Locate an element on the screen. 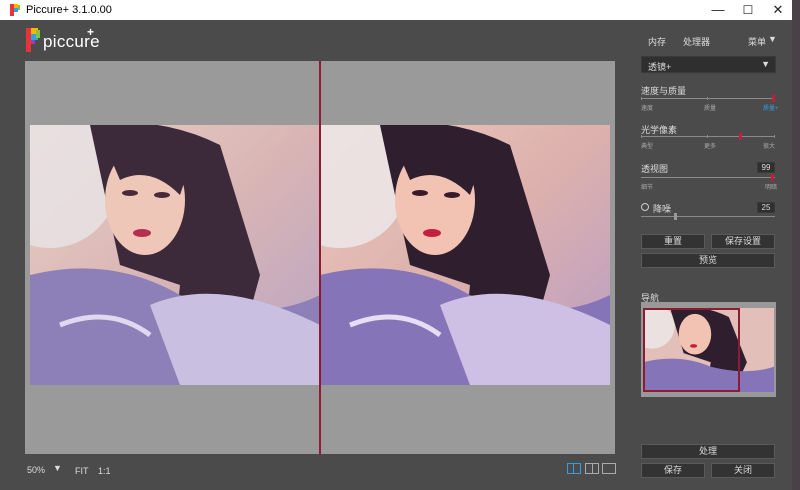 This screenshot has width=800, height=490. lens-map-slider is located at coordinates (708, 177).